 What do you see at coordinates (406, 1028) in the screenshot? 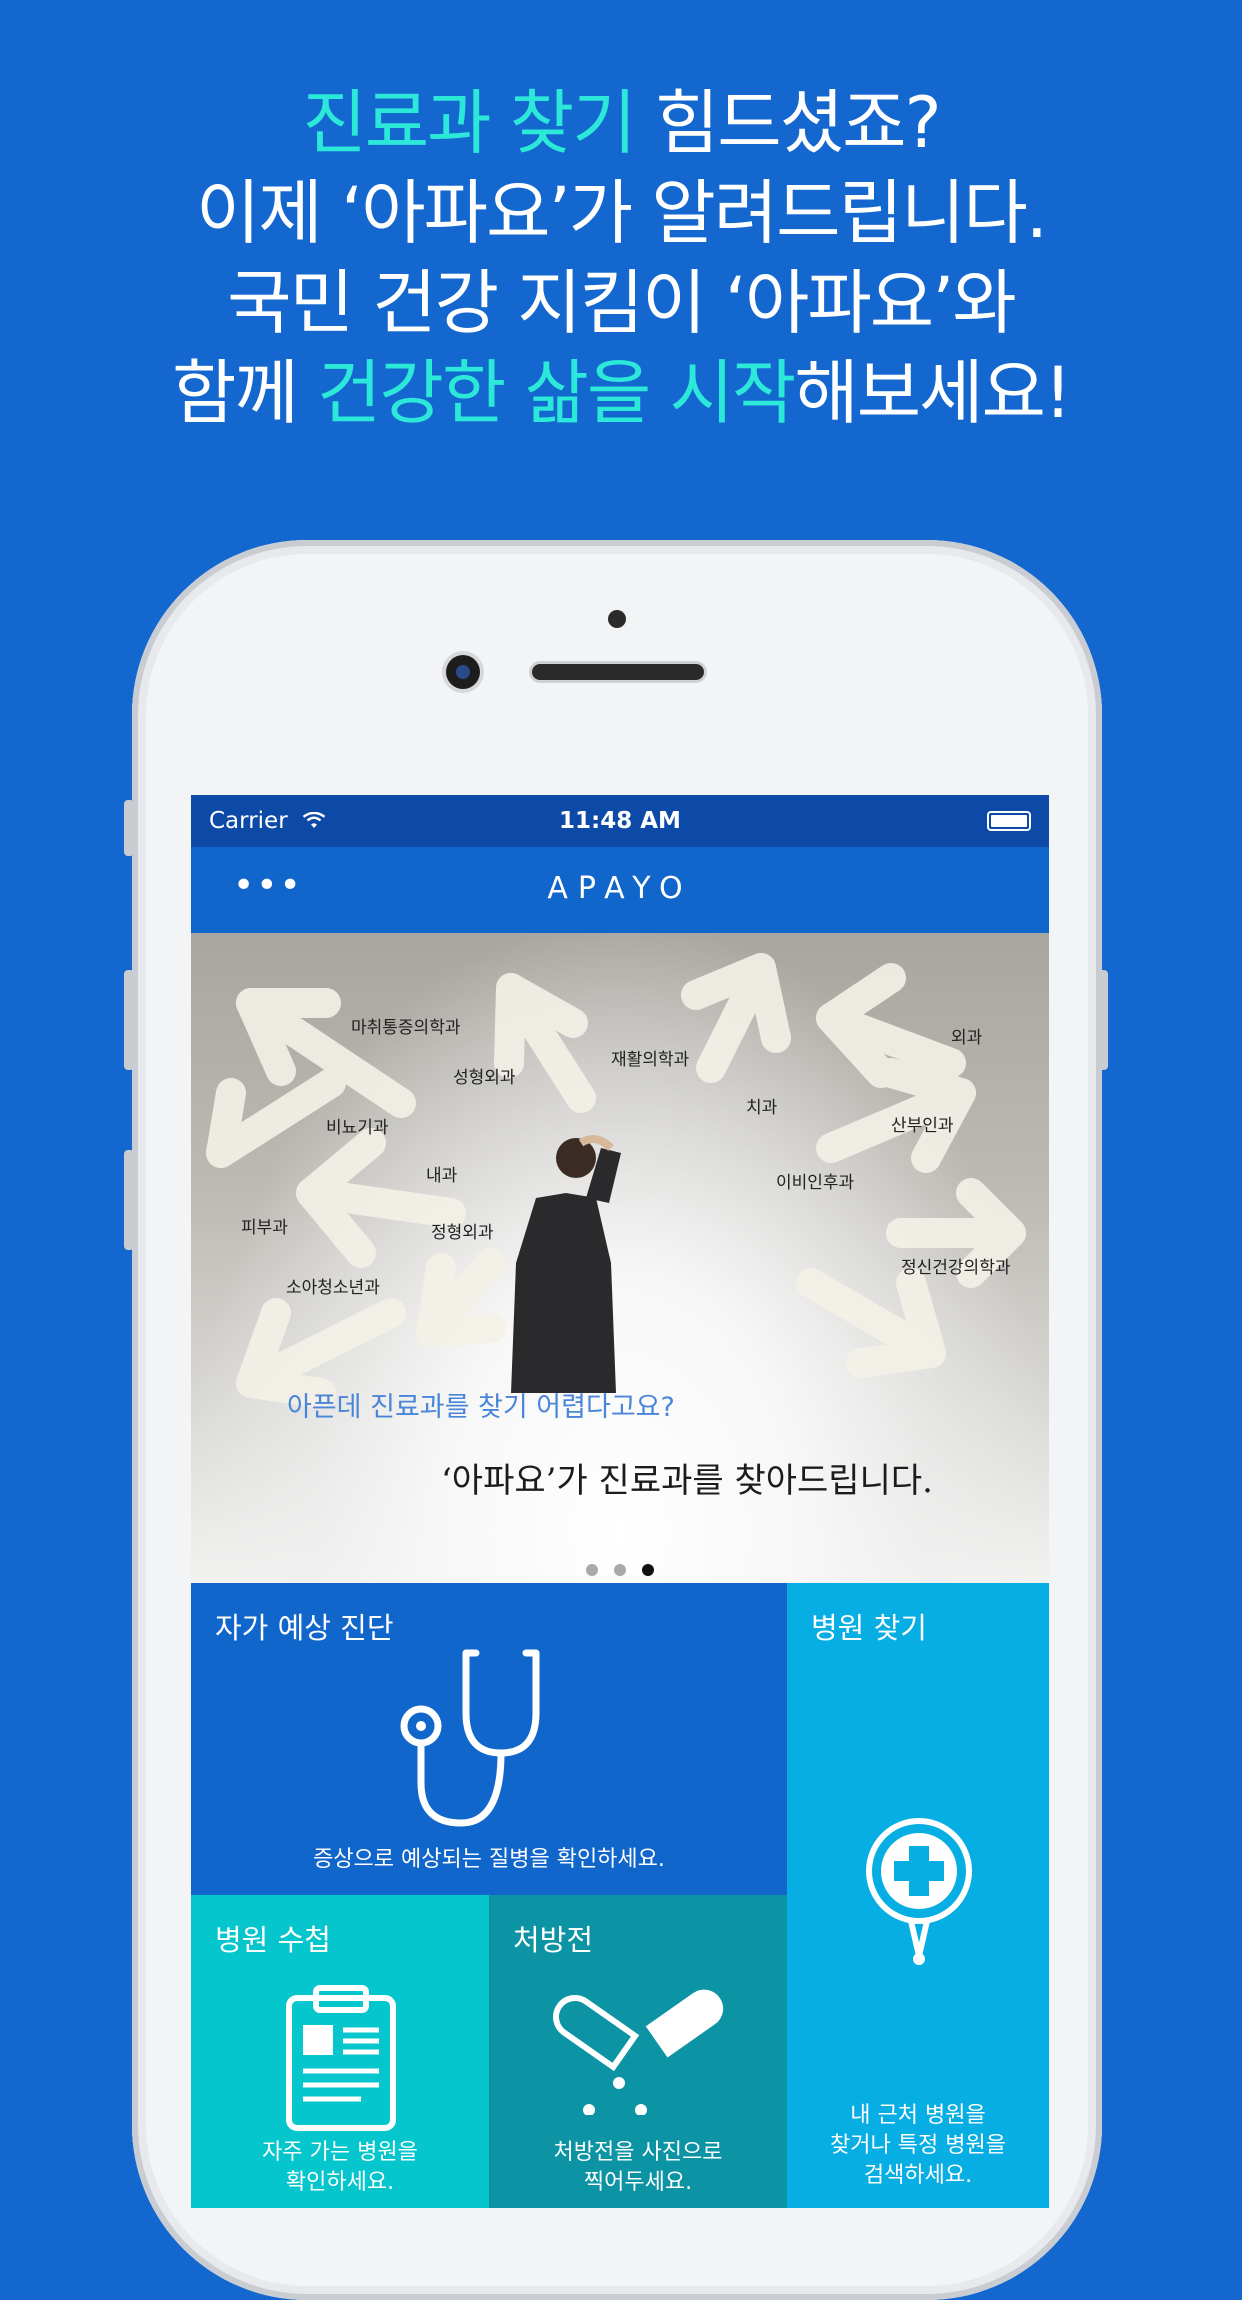
I see `wall-label: 마취통증의학과` at bounding box center [406, 1028].